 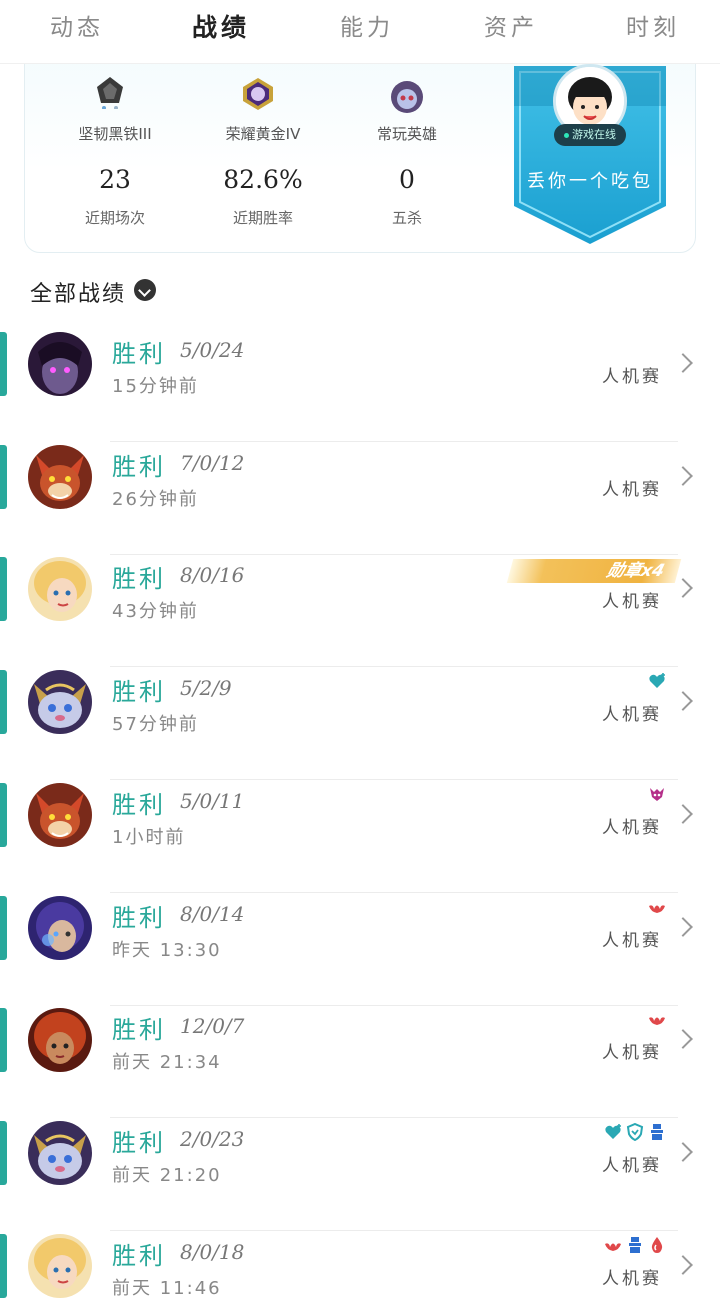 What do you see at coordinates (212, 462) in the screenshot?
I see `match-kda: 7/0/12` at bounding box center [212, 462].